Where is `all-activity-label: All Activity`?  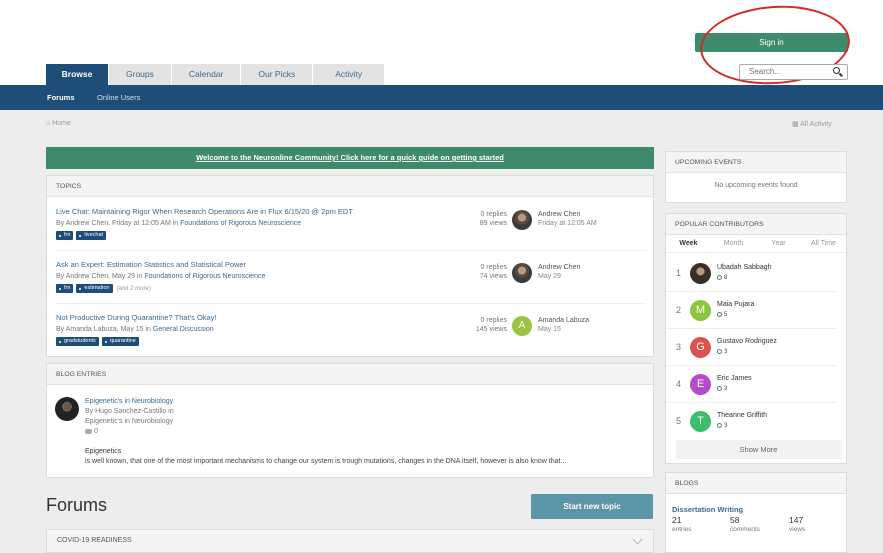
all-activity-label: All Activity is located at coordinates (816, 124).